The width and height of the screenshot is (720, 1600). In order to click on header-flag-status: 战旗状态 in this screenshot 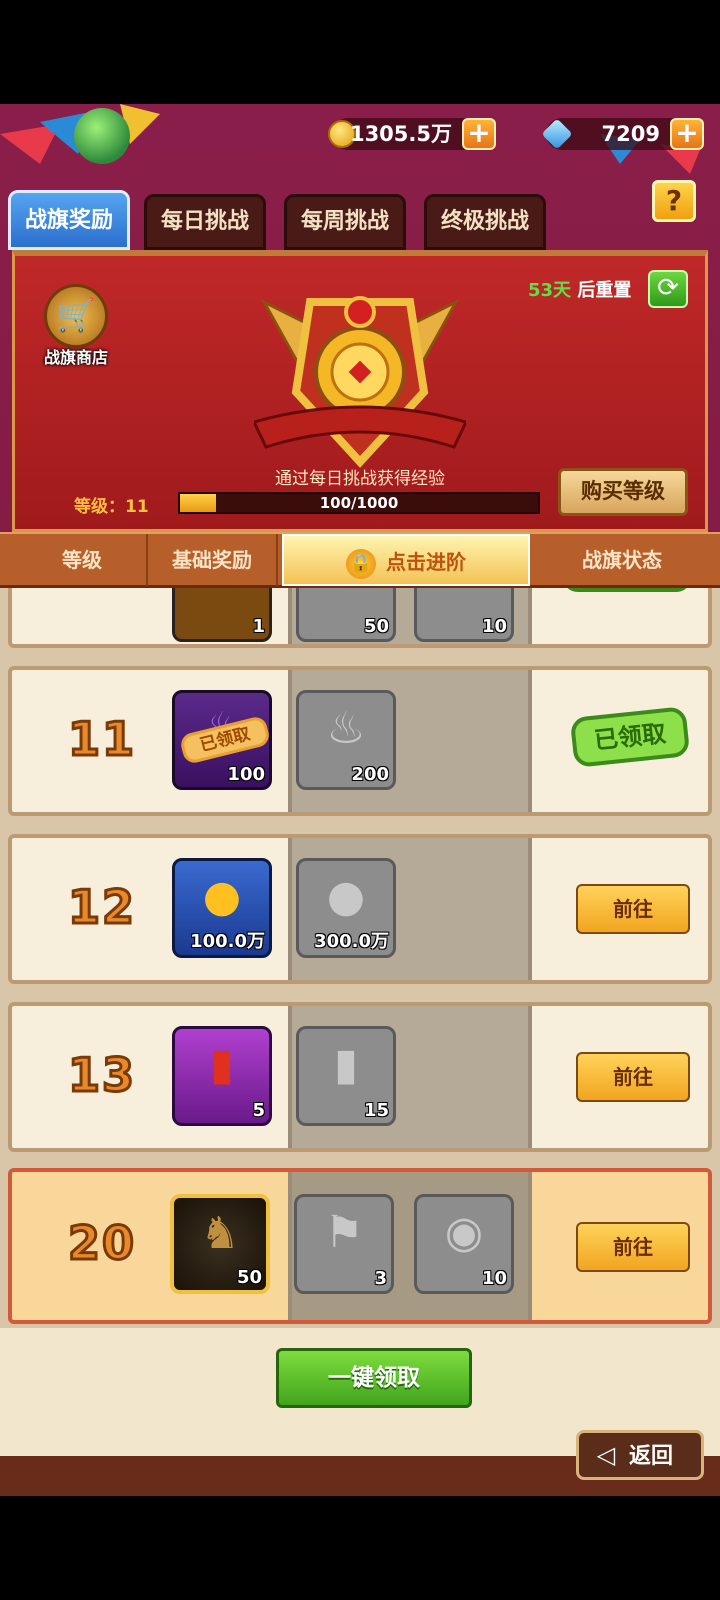, I will do `click(622, 560)`.